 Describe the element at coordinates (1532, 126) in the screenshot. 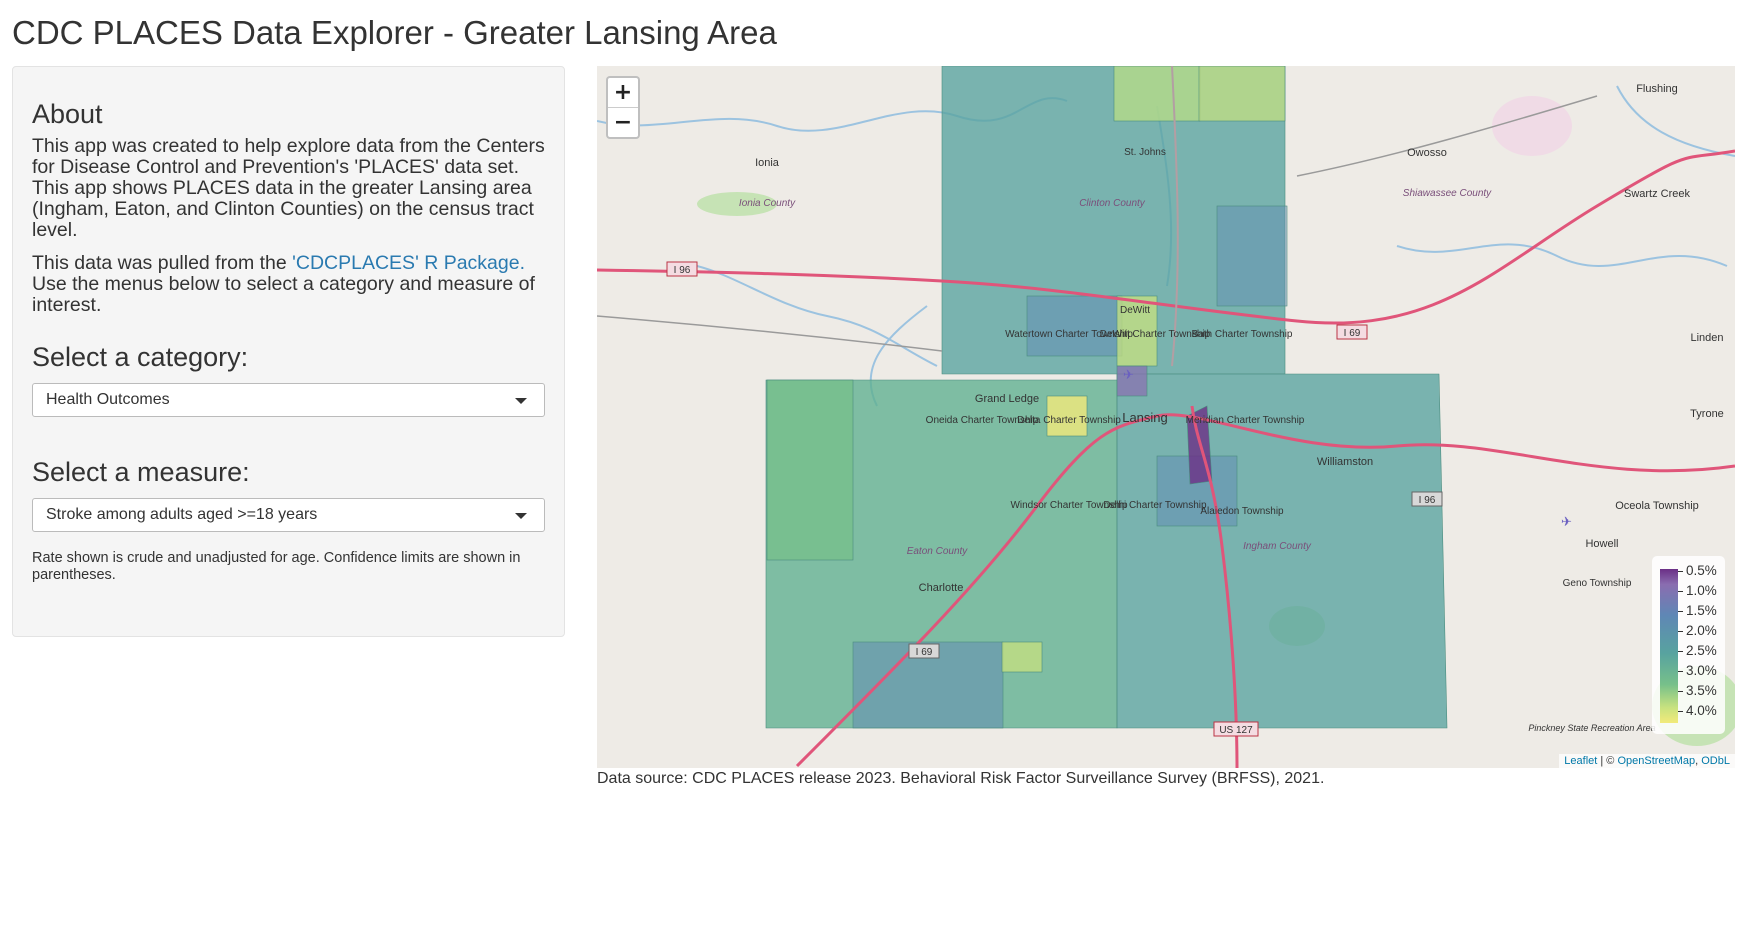

I see `flushing-urban-area` at that location.